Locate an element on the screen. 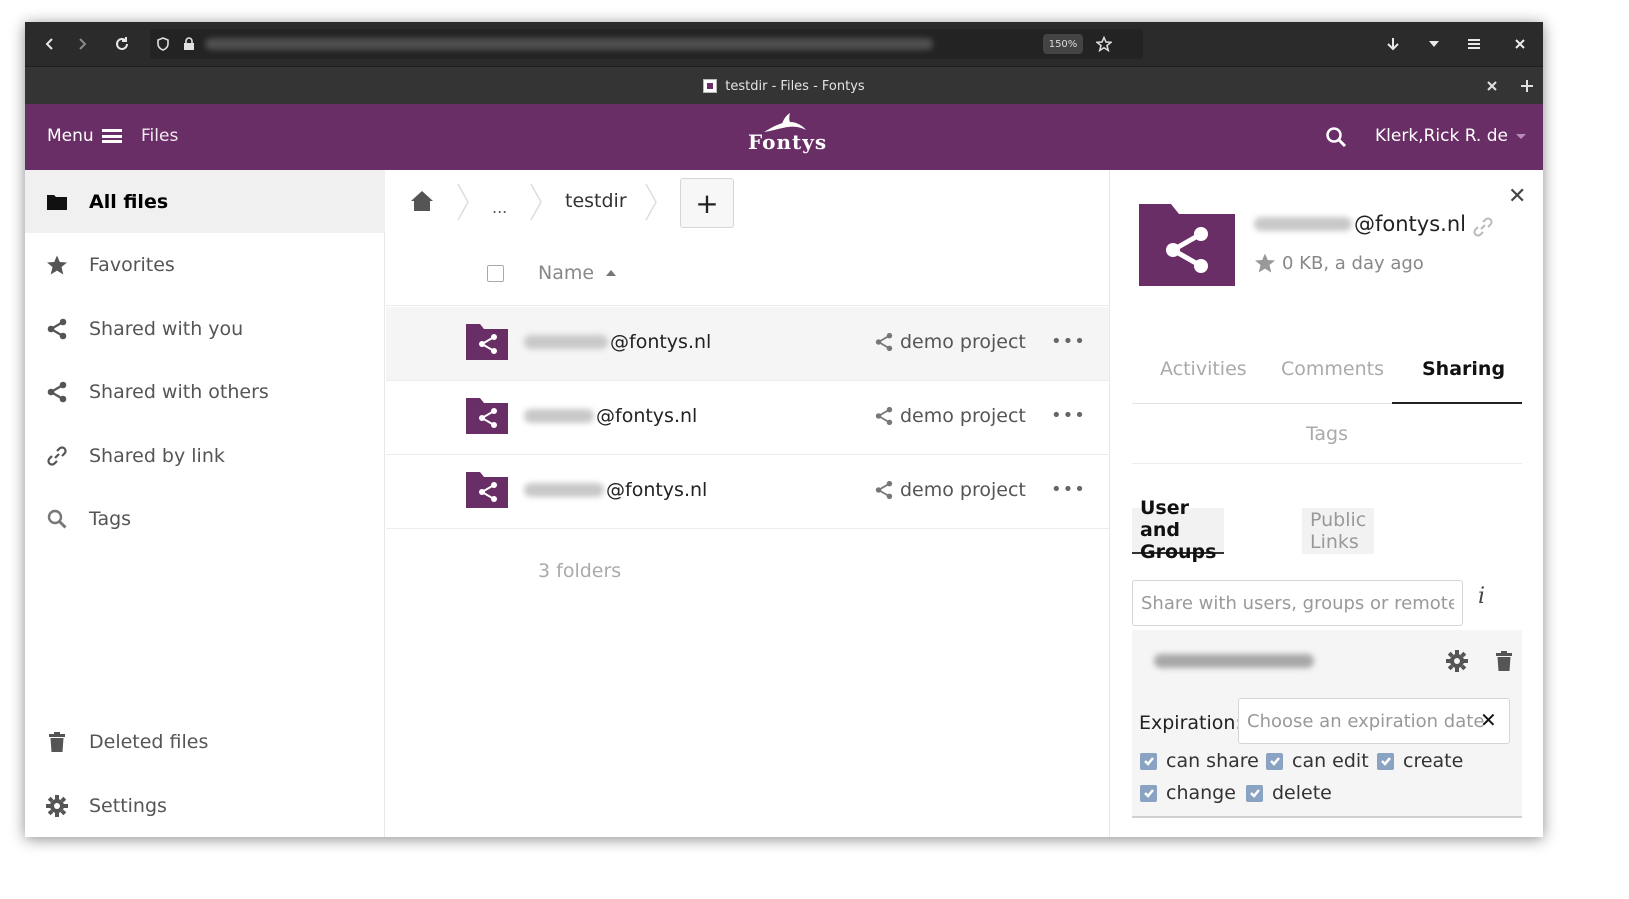 This screenshot has width=1629, height=899. nav-item-all-files: All files is located at coordinates (205, 201).